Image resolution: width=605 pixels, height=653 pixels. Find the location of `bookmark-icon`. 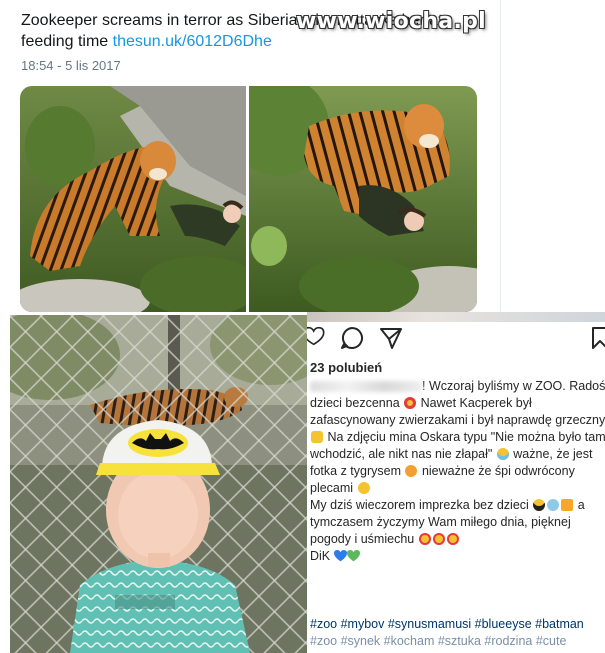

bookmark-icon is located at coordinates (598, 340).